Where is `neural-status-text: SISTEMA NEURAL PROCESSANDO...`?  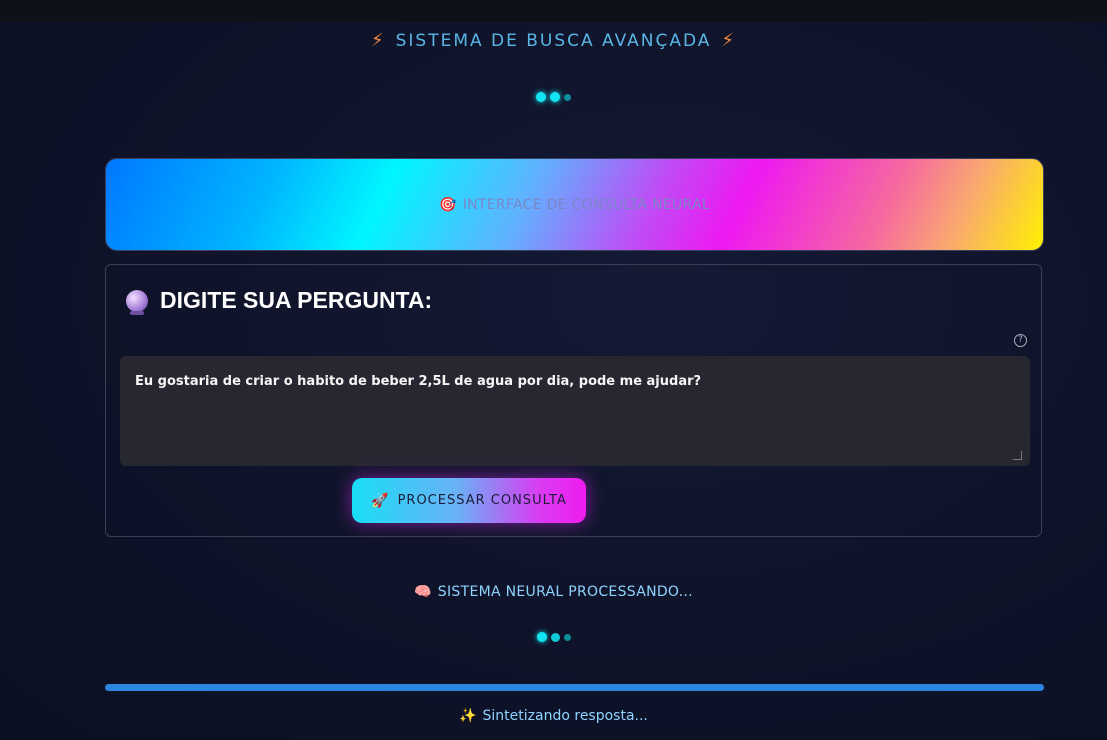
neural-status-text: SISTEMA NEURAL PROCESSANDO... is located at coordinates (565, 592).